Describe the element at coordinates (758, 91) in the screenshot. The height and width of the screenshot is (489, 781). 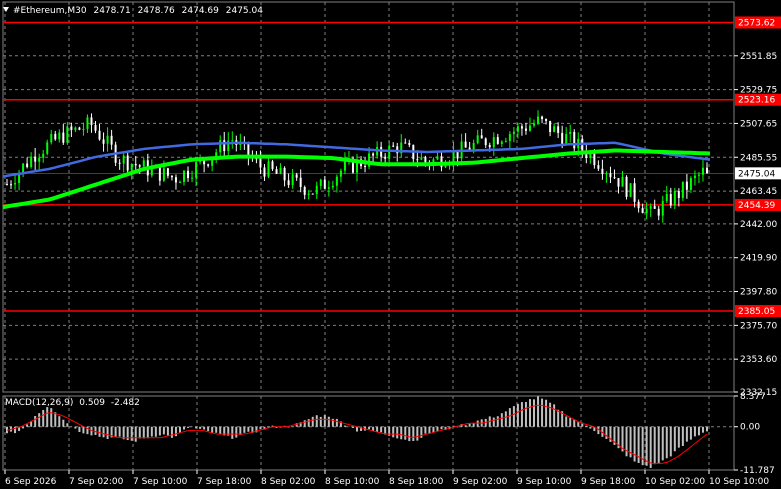
I see `y-tick-label: 2529.75` at that location.